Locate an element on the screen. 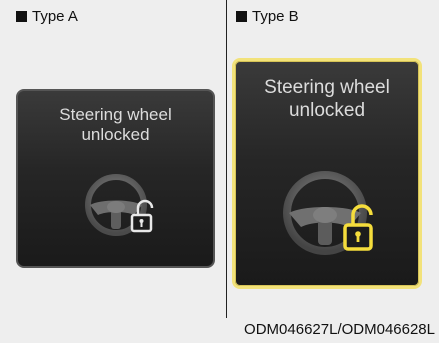 The image size is (439, 343). type-a-heading: Type A is located at coordinates (47, 16).